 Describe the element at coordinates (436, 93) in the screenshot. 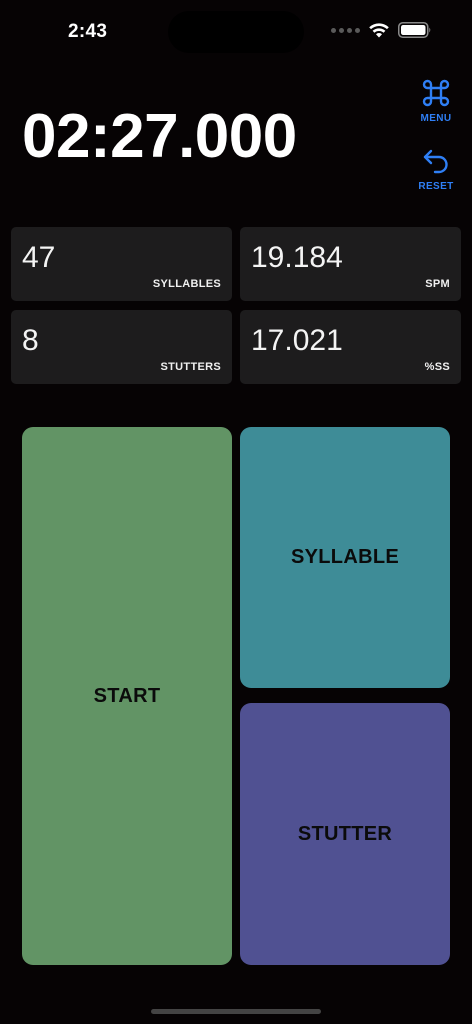

I see `command-icon` at that location.